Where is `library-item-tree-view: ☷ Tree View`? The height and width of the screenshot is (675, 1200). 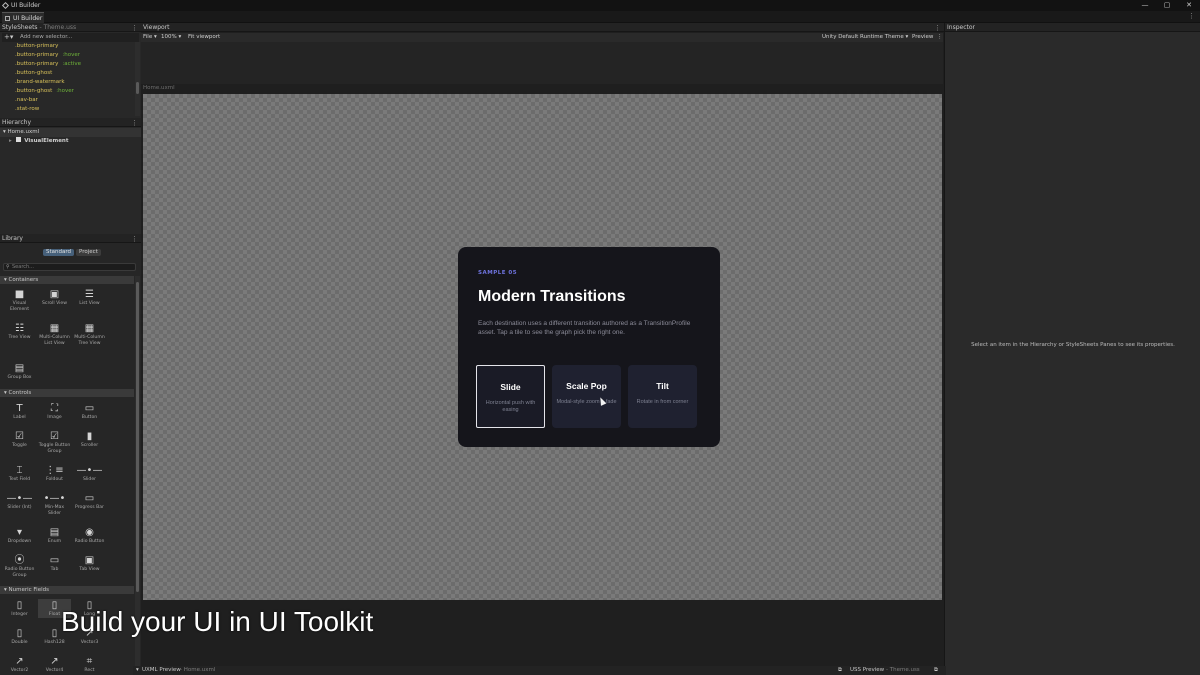 library-item-tree-view: ☷ Tree View is located at coordinates (19, 331).